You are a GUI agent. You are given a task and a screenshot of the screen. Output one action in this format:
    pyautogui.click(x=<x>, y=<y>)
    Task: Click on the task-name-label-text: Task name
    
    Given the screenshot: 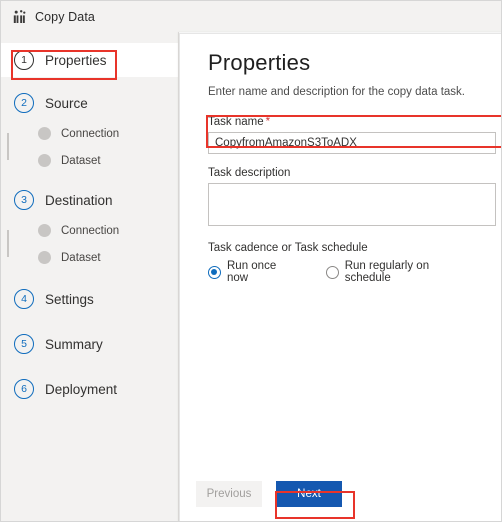 What is the action you would take?
    pyautogui.click(x=236, y=122)
    